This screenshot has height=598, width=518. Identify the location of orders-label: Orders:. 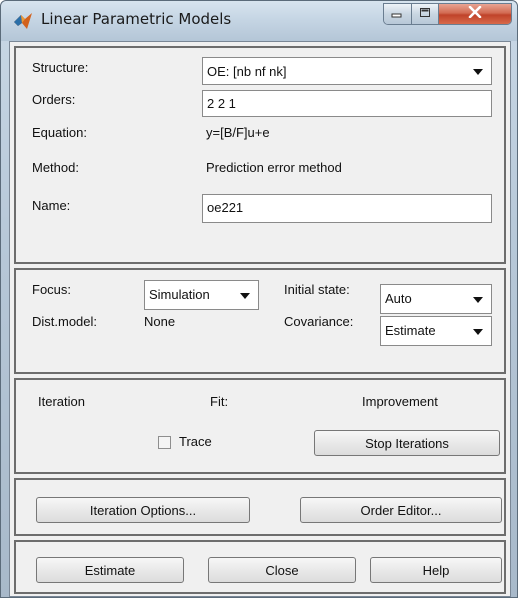
(54, 99).